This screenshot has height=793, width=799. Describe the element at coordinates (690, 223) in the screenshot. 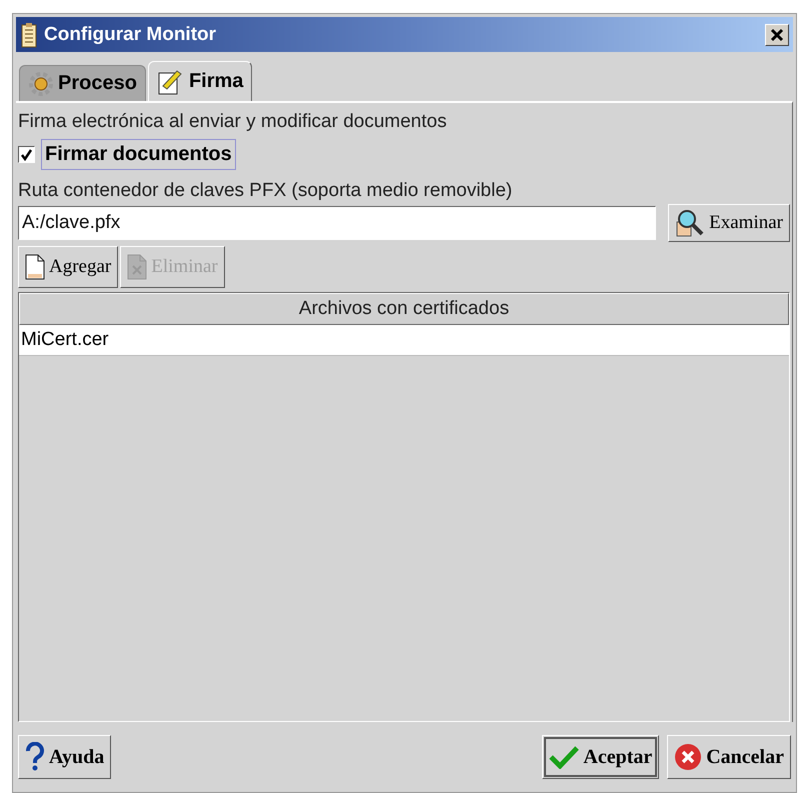

I see `magnifier-icon` at that location.